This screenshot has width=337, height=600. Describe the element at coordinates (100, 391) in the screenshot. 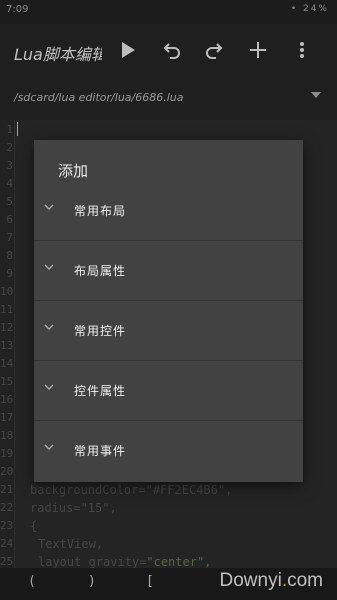

I see `dialog-item-label: 控件属性` at that location.